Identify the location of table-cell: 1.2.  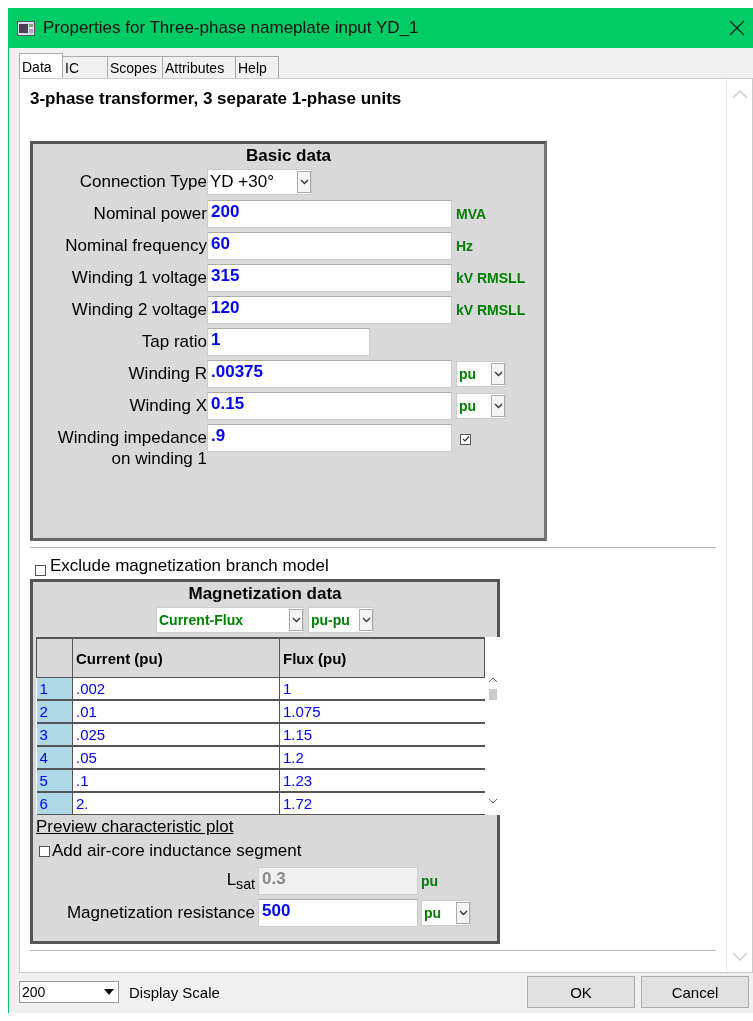
(382, 757).